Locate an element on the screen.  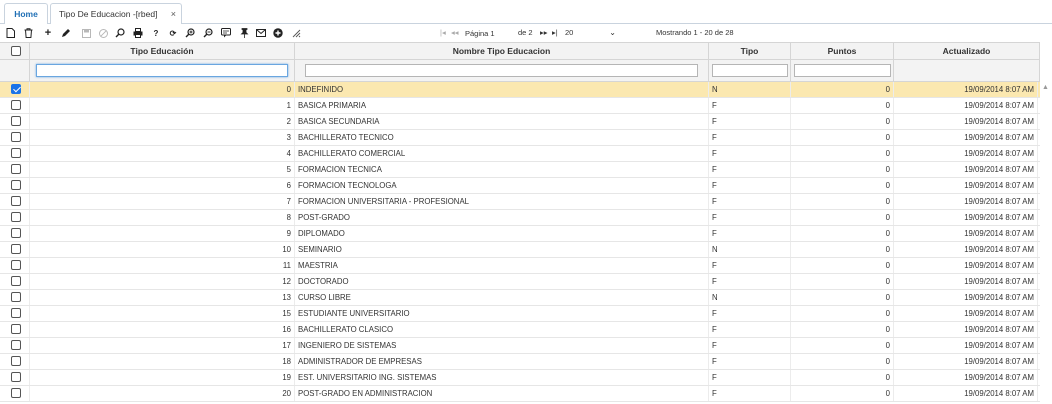
header-actualizado: Actualizado is located at coordinates (967, 51).